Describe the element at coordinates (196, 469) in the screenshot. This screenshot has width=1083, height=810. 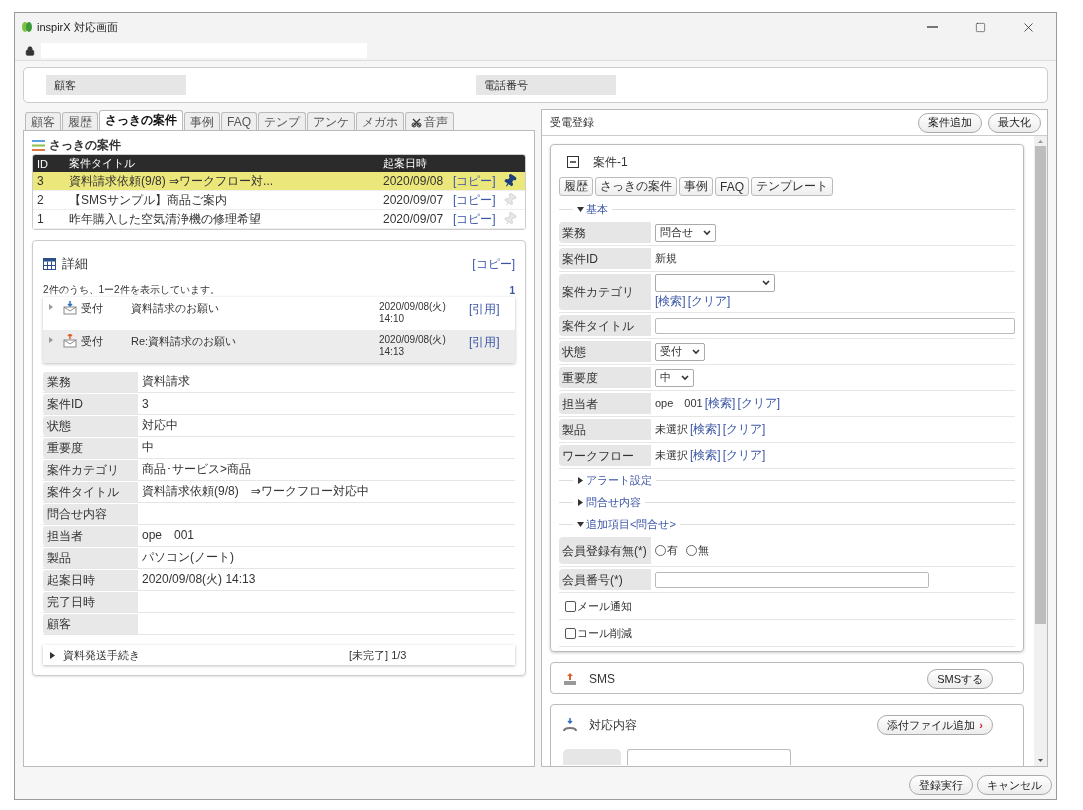
I see `field-value: 商品･サービス>商品` at that location.